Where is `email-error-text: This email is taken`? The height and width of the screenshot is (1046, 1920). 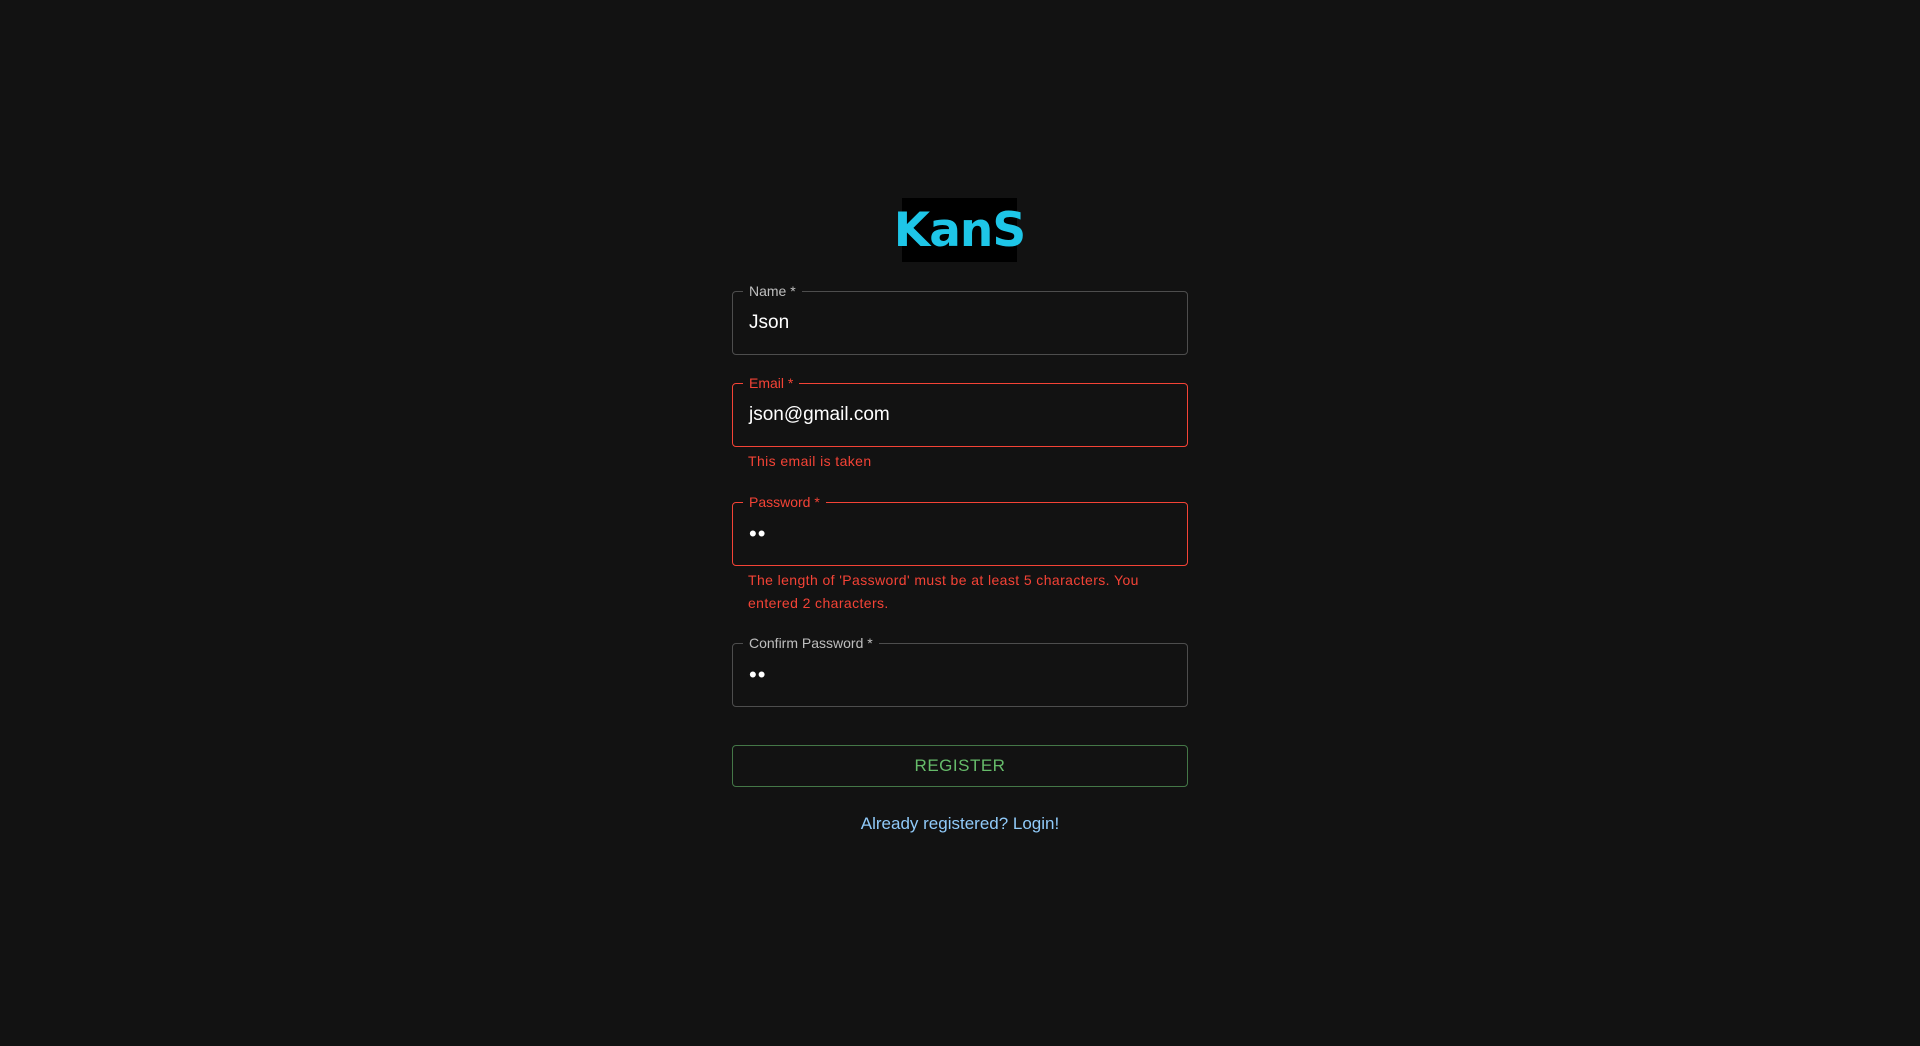
email-error-text: This email is taken is located at coordinates (810, 461).